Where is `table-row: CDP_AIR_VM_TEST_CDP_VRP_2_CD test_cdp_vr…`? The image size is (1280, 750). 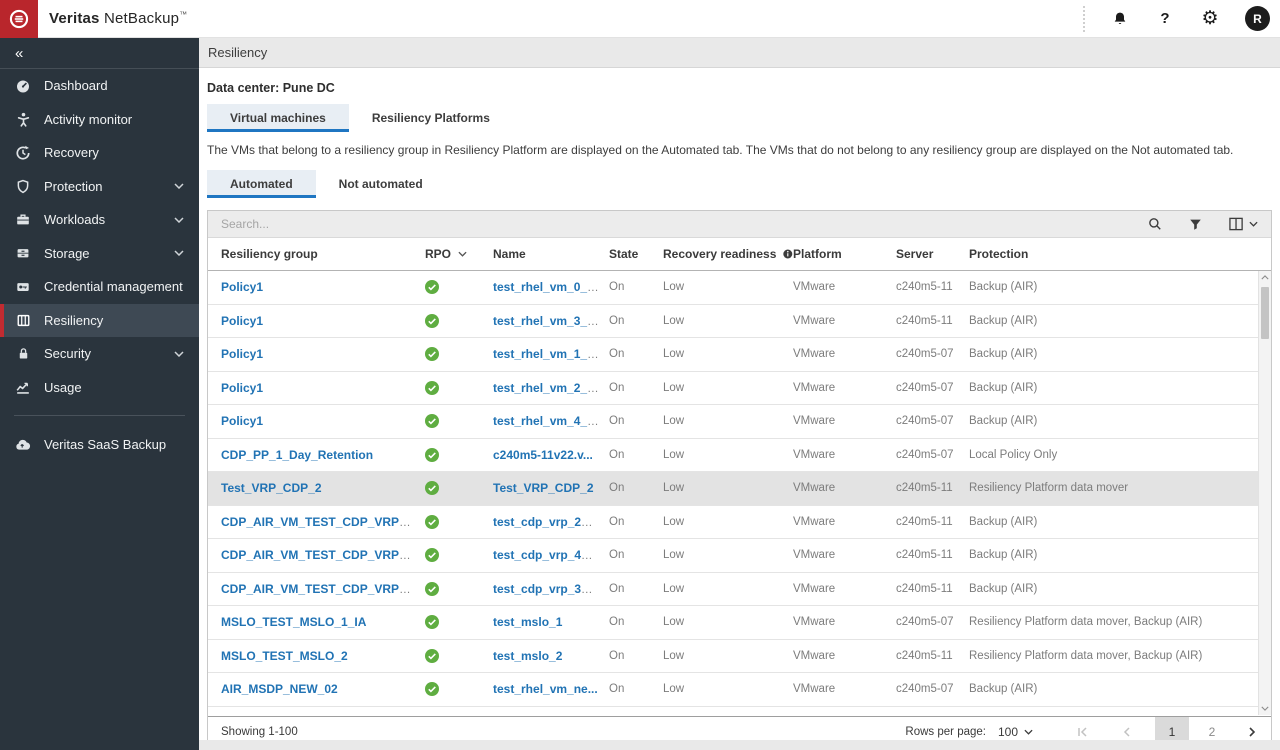
table-row: CDP_AIR_VM_TEST_CDP_VRP_2_CD test_cdp_vr… is located at coordinates (739, 522).